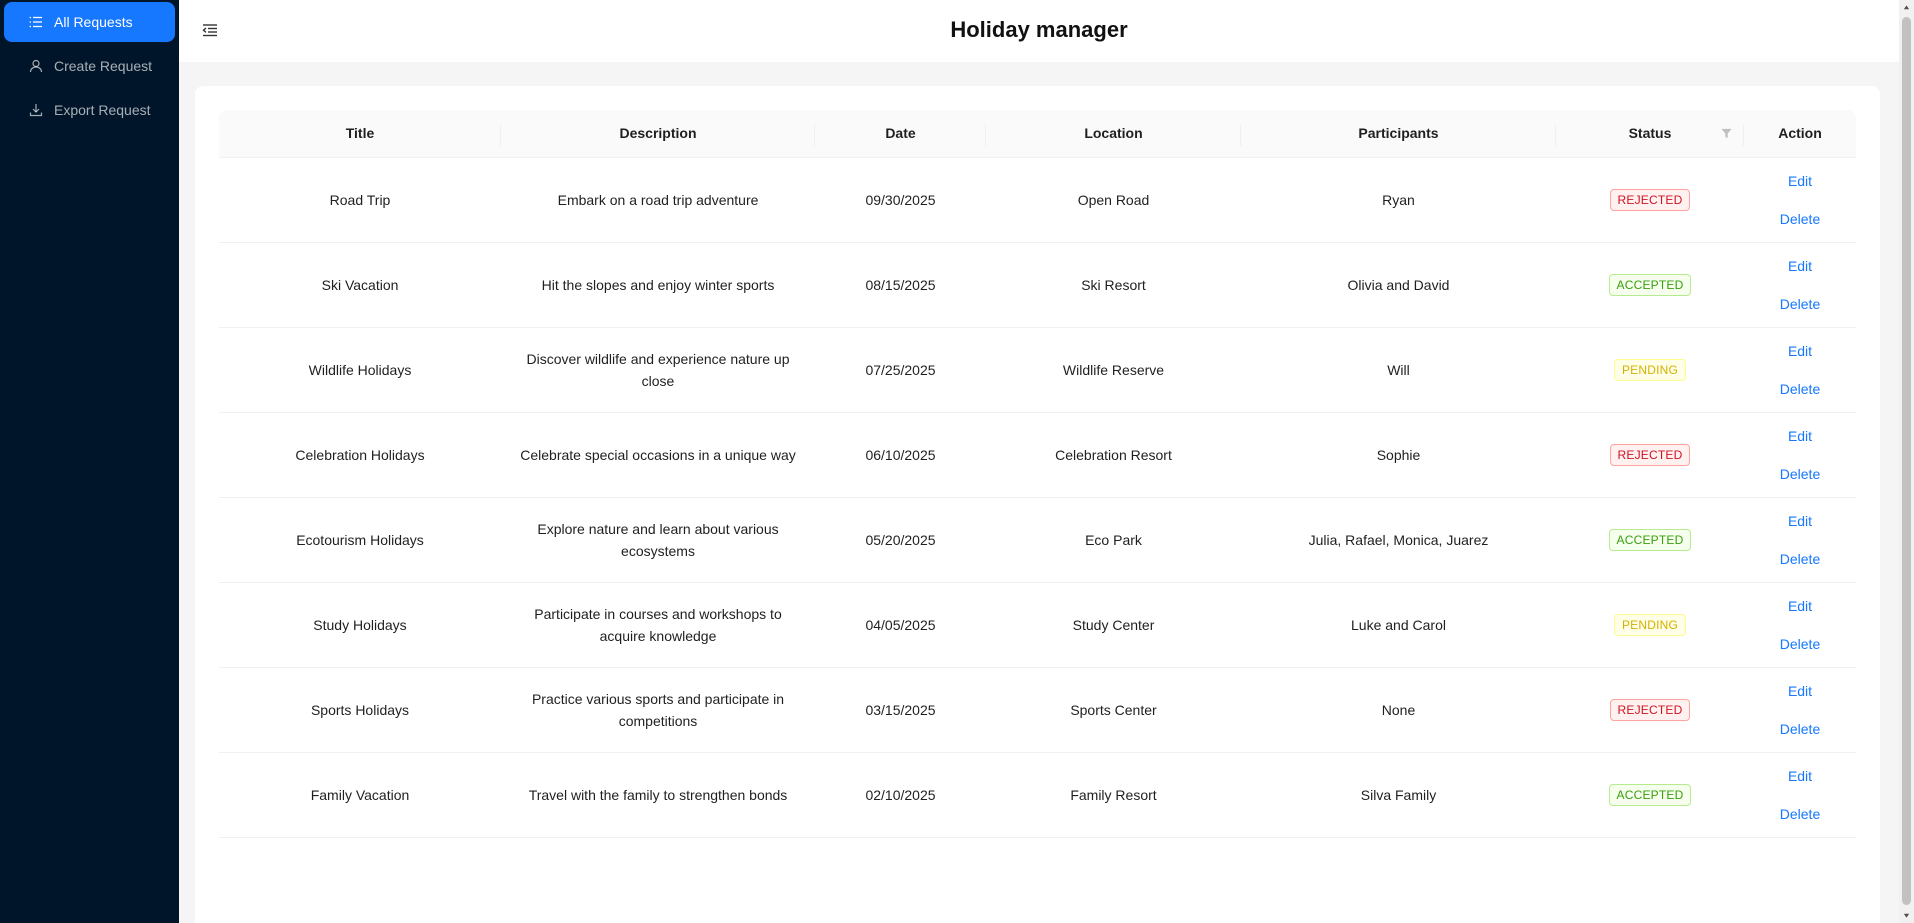  What do you see at coordinates (1398, 200) in the screenshot?
I see `cell-participants: Ryan` at bounding box center [1398, 200].